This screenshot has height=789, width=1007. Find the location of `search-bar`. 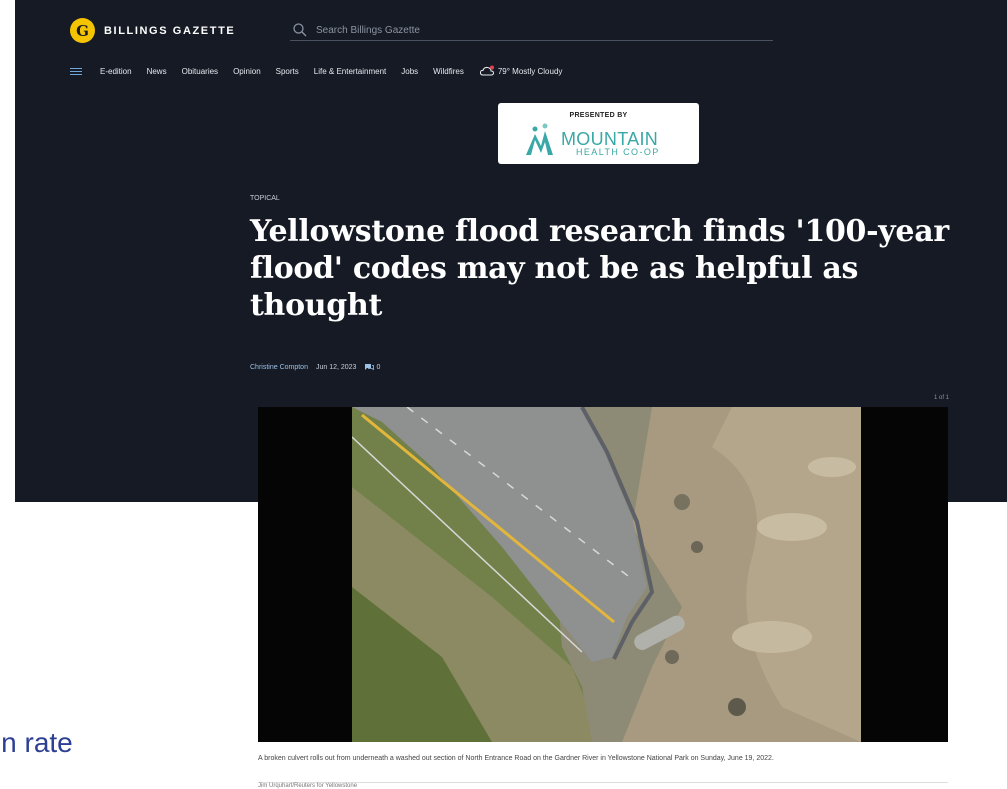

search-bar is located at coordinates (531, 30).